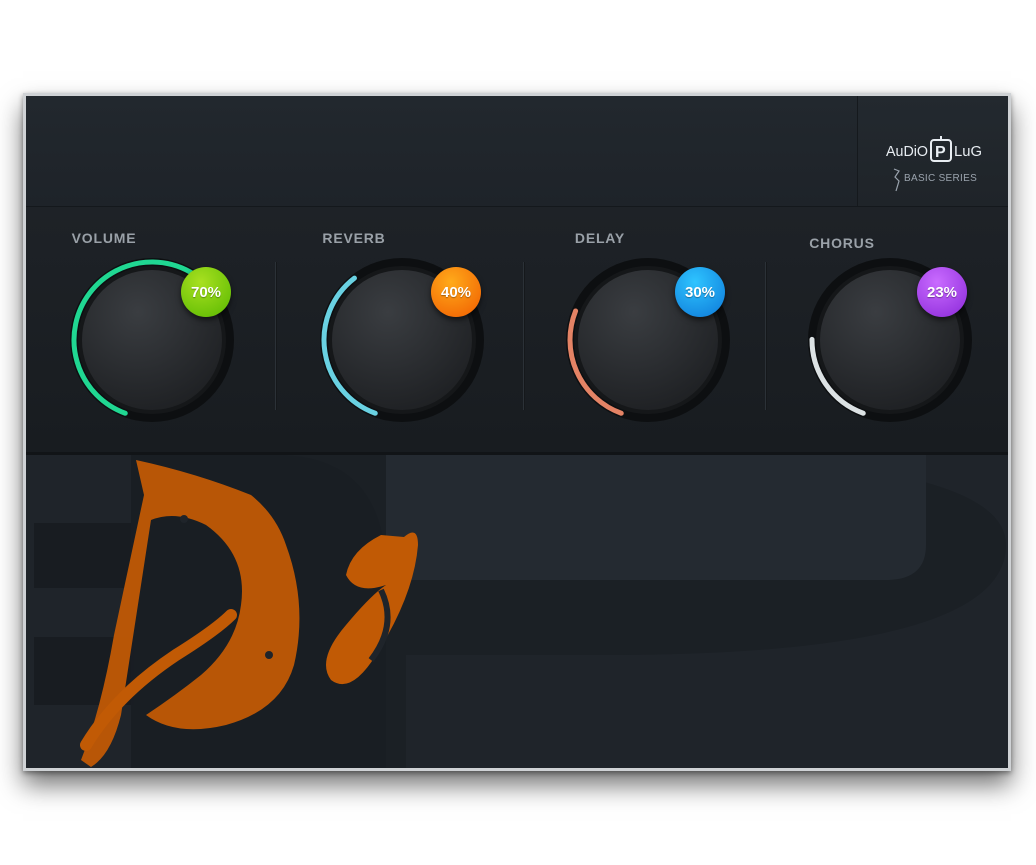 The height and width of the screenshot is (865, 1036). Describe the element at coordinates (600, 238) in the screenshot. I see `knob-label: DELAY` at that location.